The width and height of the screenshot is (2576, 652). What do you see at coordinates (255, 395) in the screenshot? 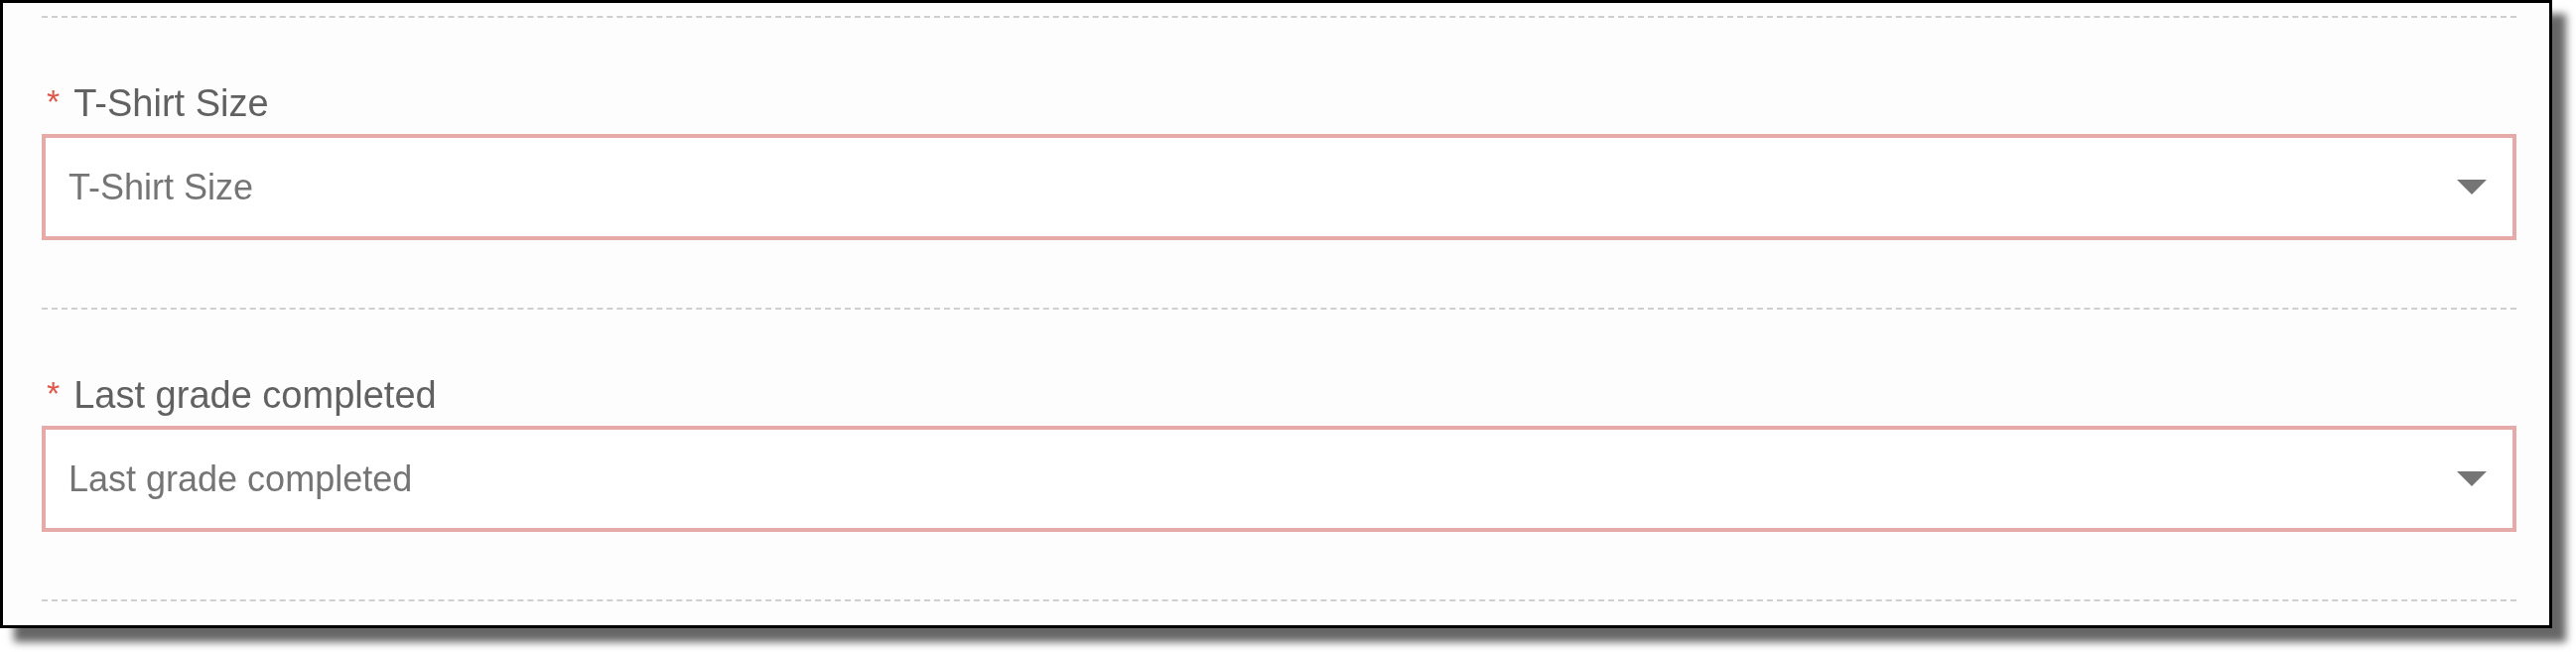
I see `field-label: Last grade completed` at bounding box center [255, 395].